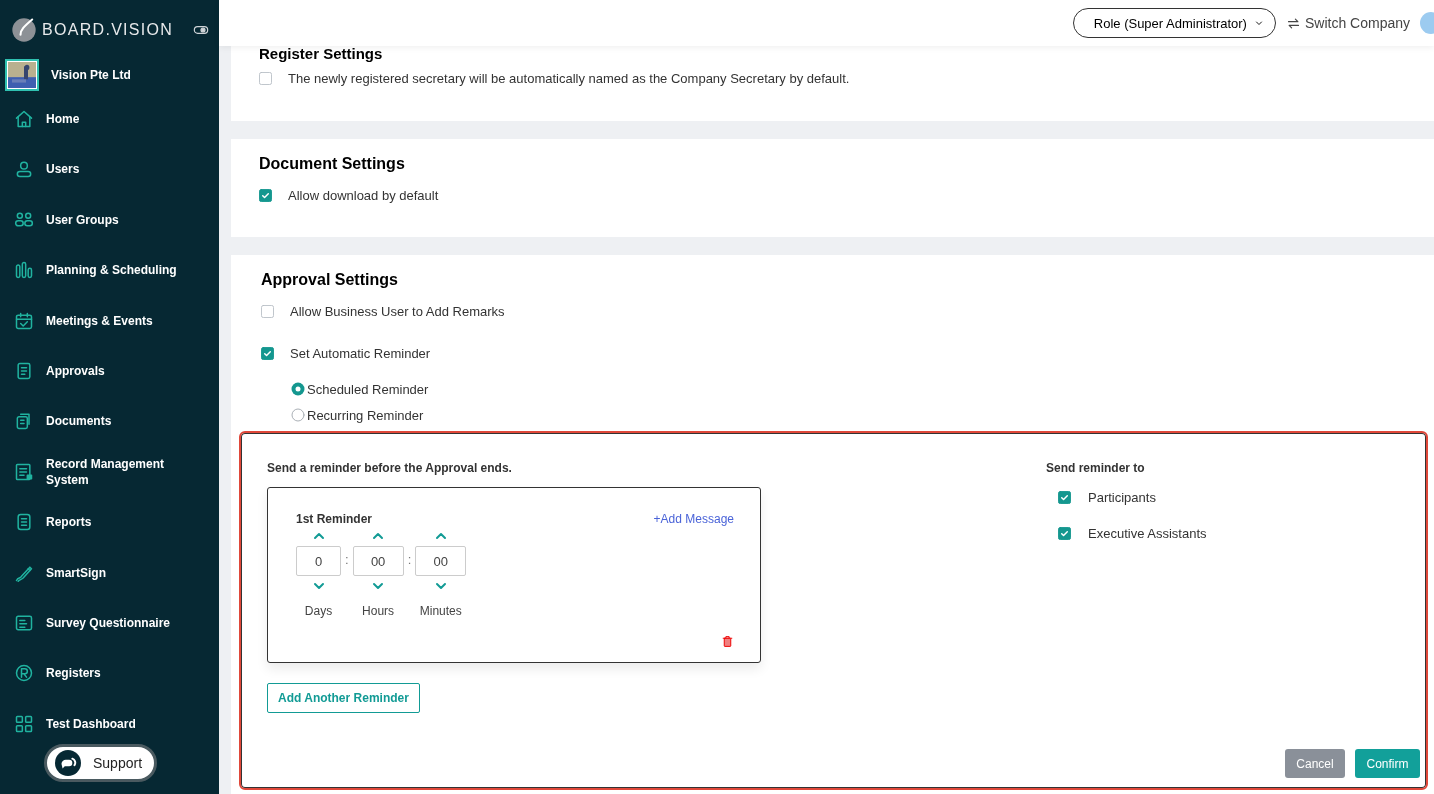  What do you see at coordinates (91, 75) in the screenshot?
I see `company-name: Vision Pte Ltd` at bounding box center [91, 75].